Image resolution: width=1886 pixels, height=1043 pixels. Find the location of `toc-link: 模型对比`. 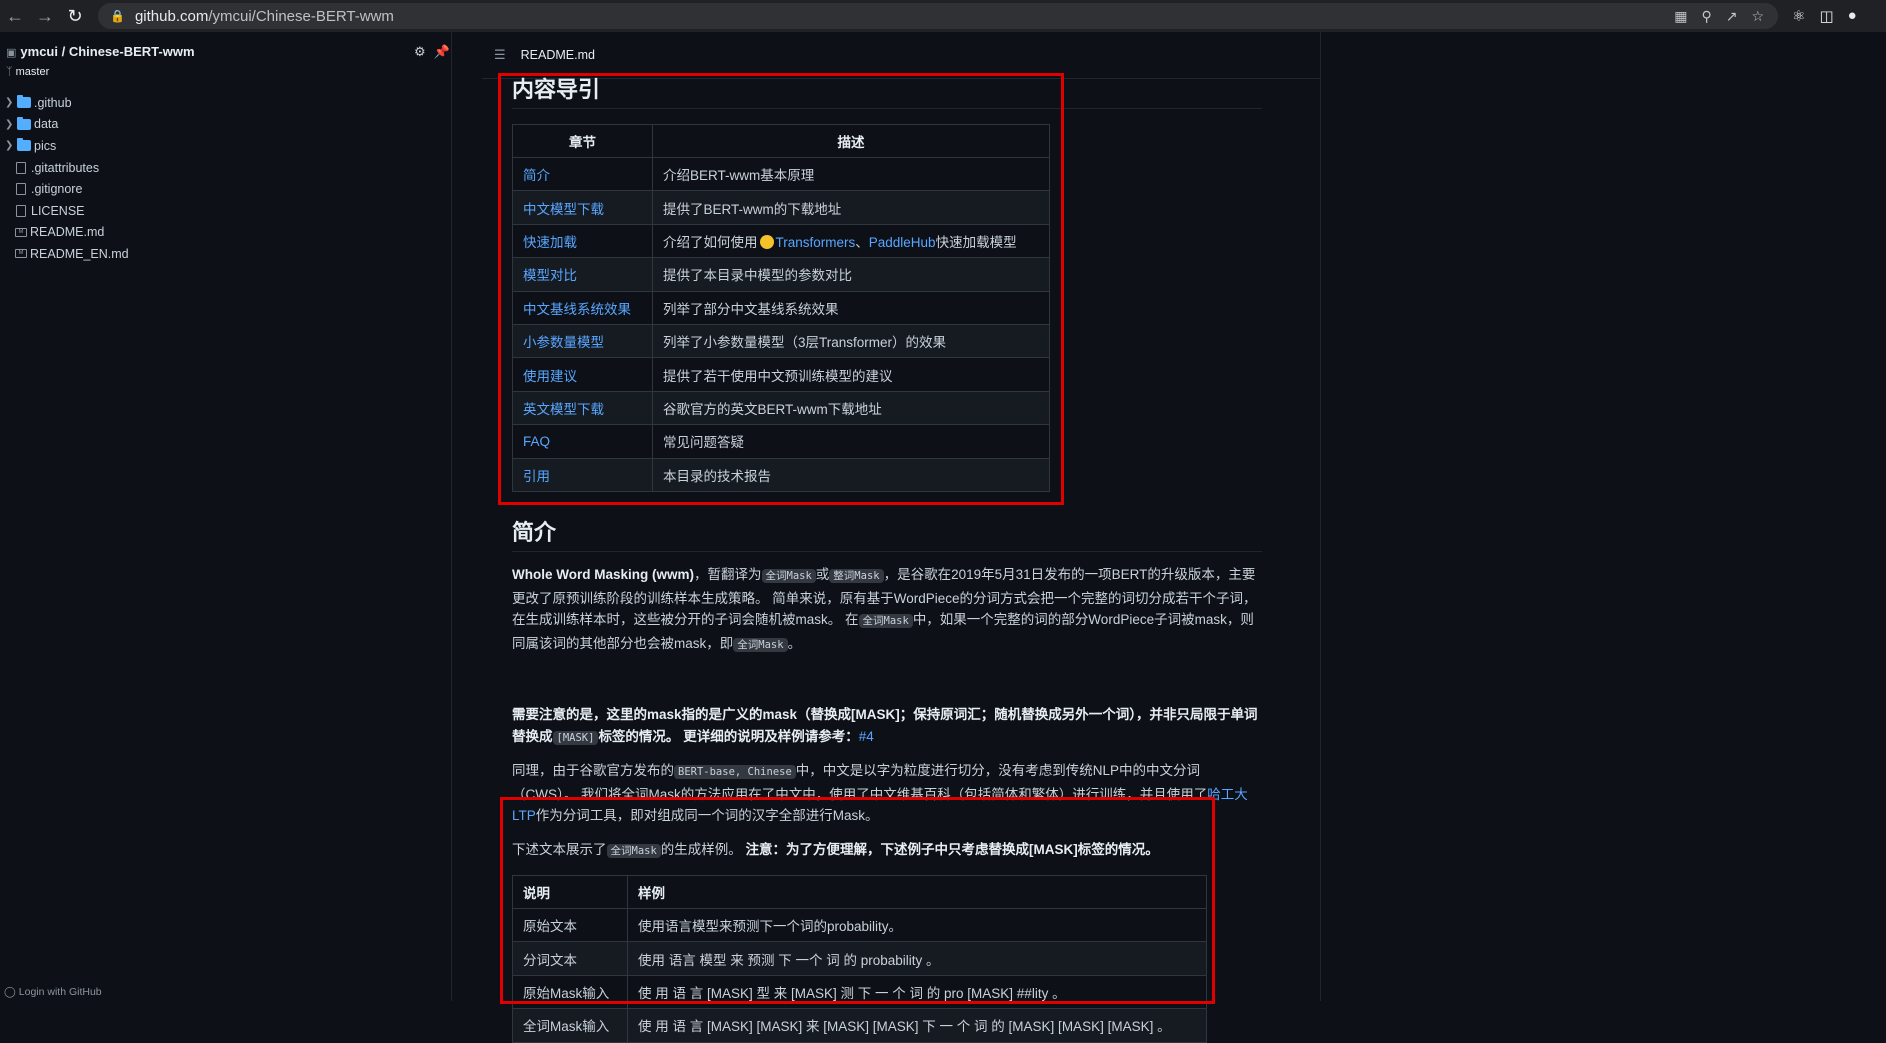

toc-link: 模型对比 is located at coordinates (550, 275).